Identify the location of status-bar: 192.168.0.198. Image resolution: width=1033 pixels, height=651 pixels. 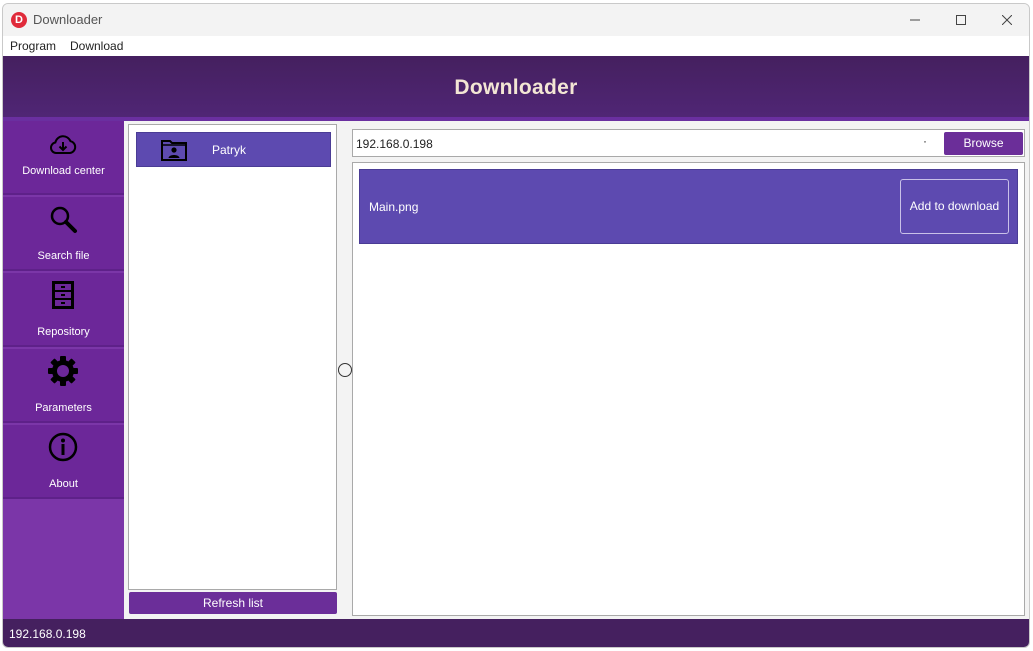
(516, 633).